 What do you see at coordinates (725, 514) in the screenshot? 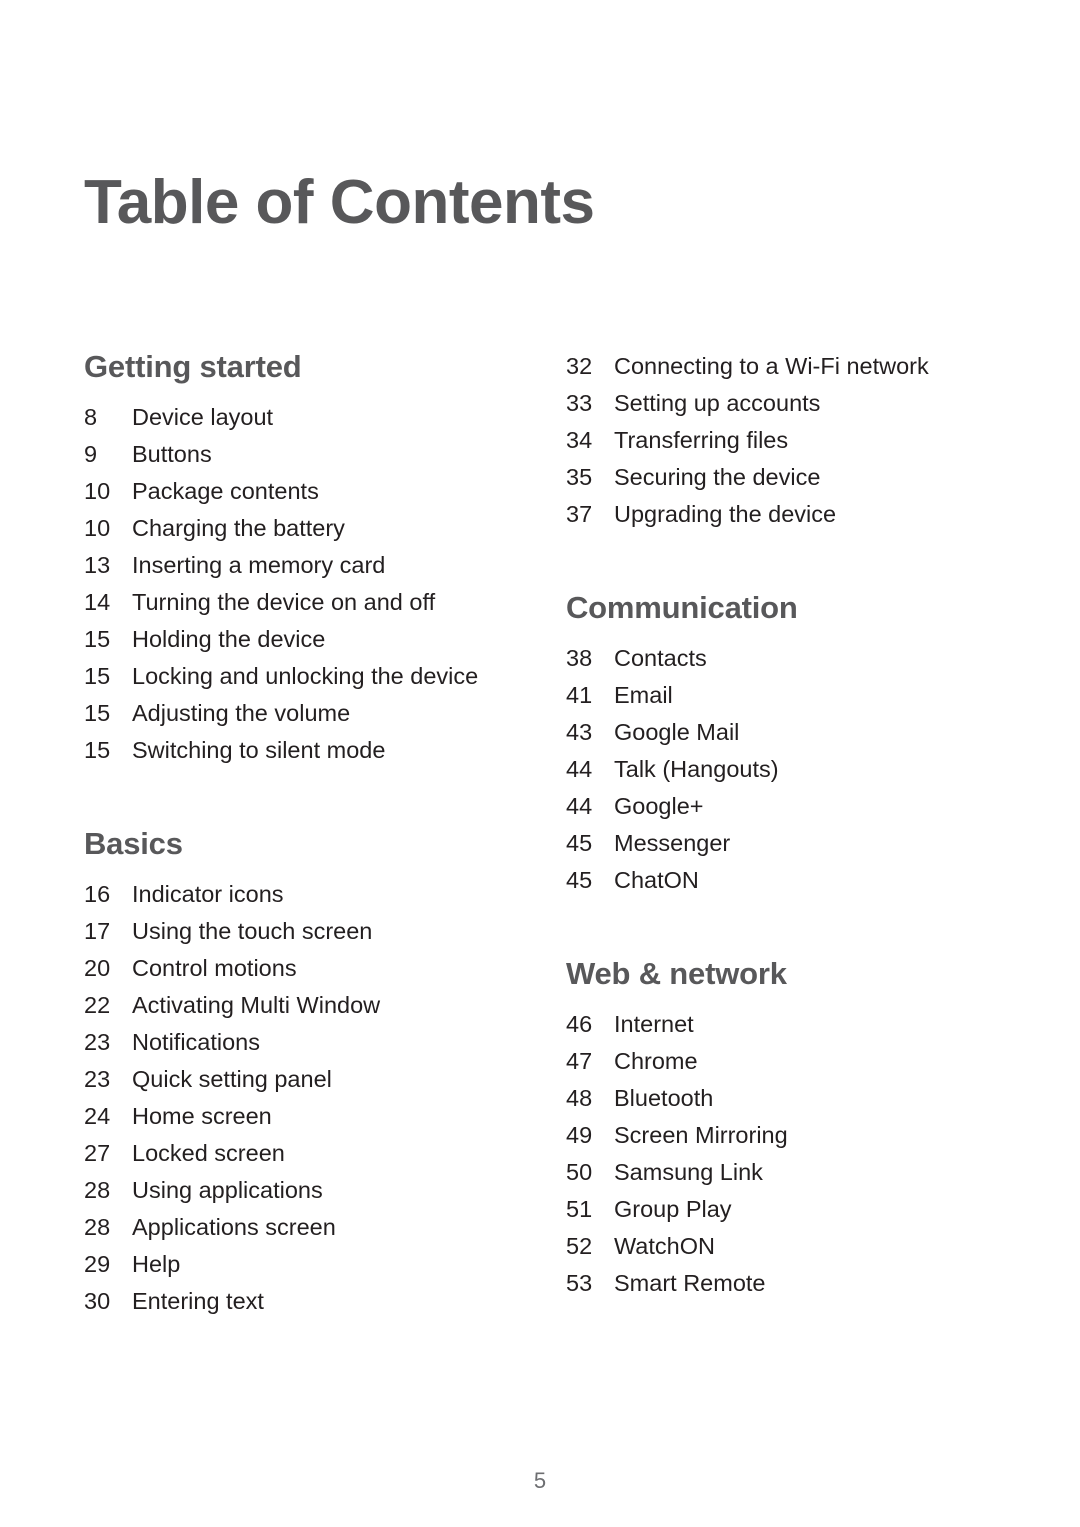
I see `toc-entry-label: Upgrading the device` at bounding box center [725, 514].